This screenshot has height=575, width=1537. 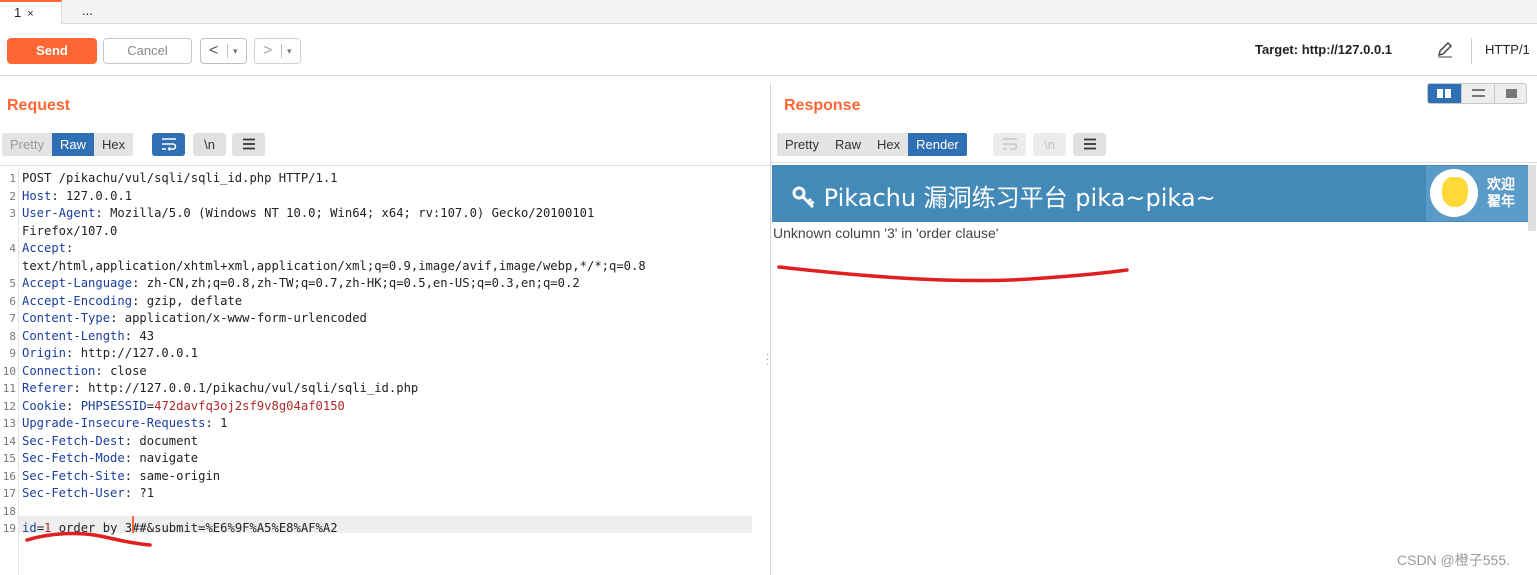 I want to click on header-value: http://127.0.0.1, so click(x=139, y=353).